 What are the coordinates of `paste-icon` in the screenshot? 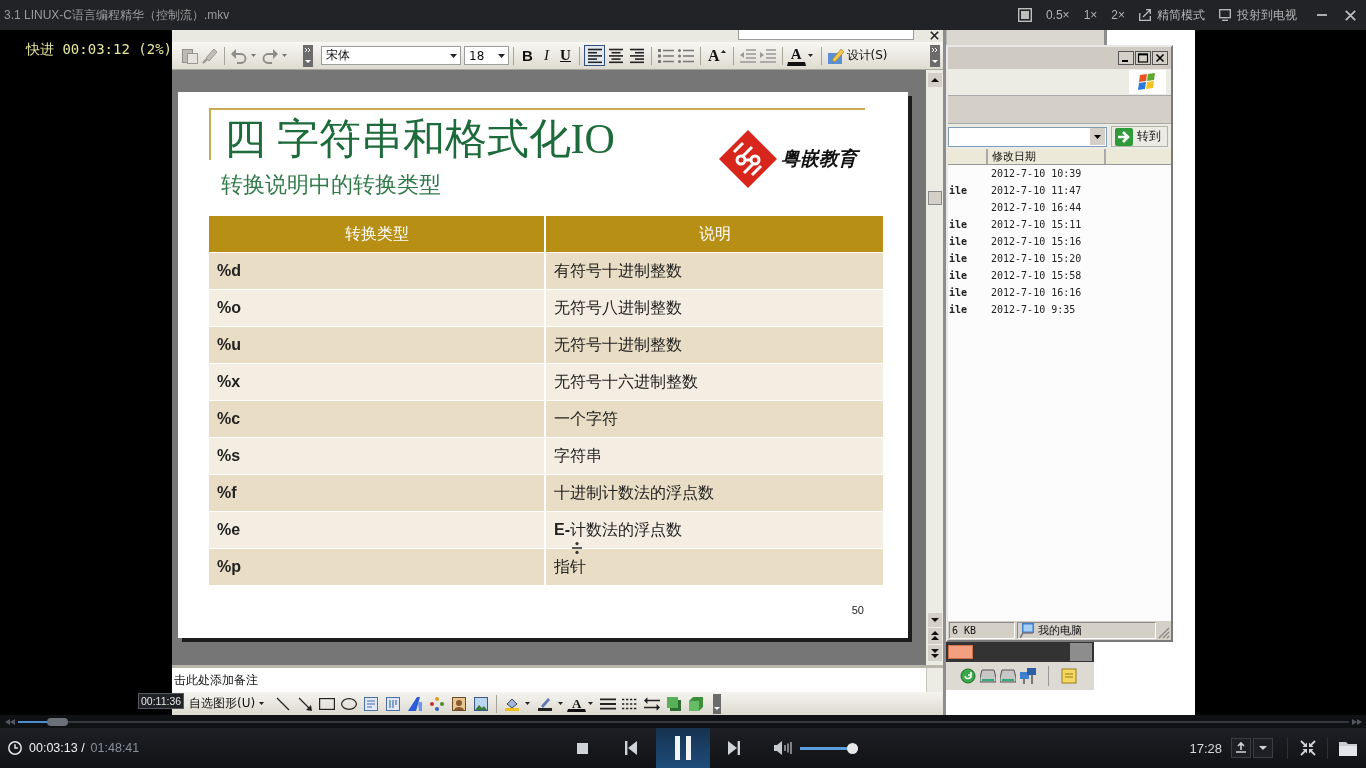 It's located at (190, 55).